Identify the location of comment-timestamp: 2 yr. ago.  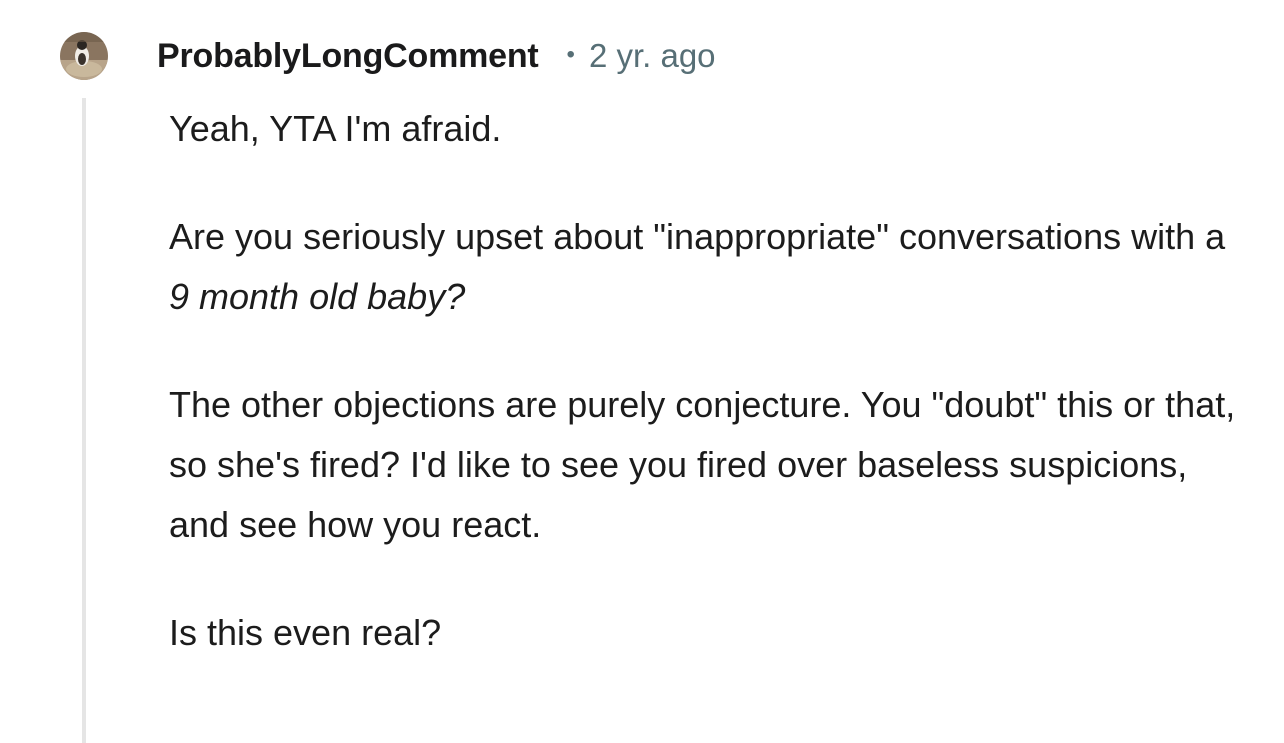
(652, 56).